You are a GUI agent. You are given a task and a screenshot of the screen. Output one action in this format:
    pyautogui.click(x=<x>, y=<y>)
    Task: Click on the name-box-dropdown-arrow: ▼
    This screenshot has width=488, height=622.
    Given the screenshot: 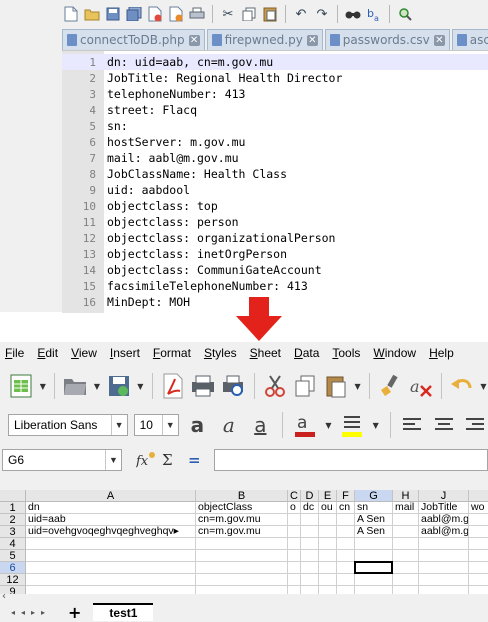 What is the action you would take?
    pyautogui.click(x=113, y=460)
    